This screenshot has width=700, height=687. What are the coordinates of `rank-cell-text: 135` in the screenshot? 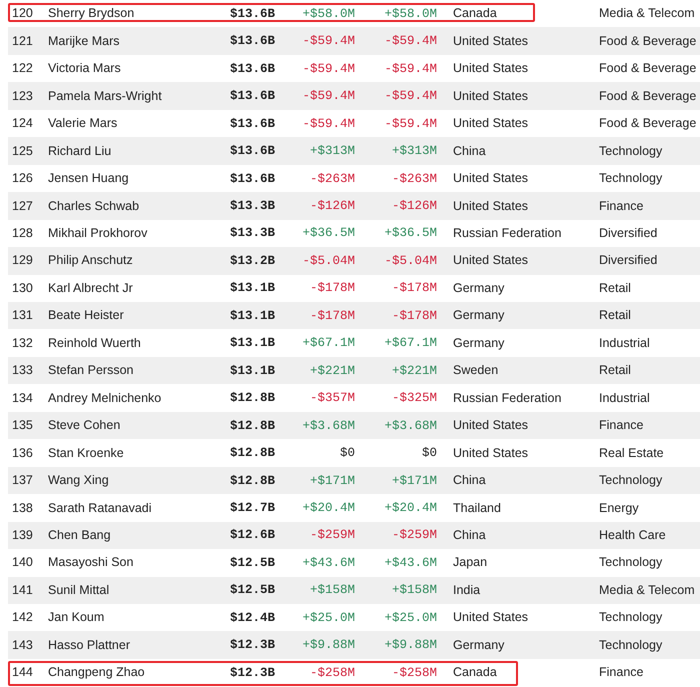 It's located at (22, 425).